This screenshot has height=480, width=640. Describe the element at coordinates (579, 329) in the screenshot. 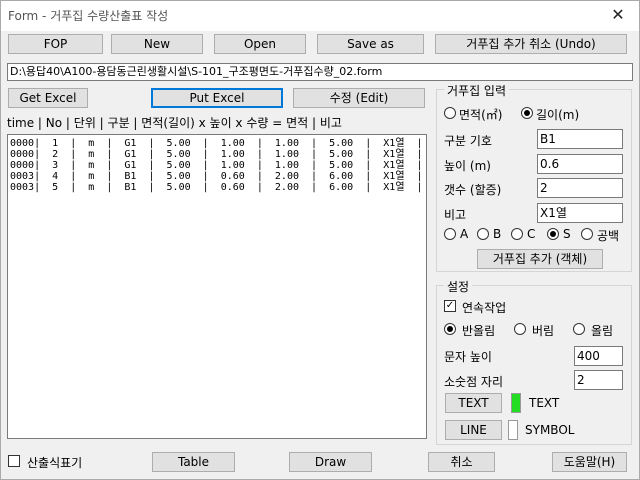

I see `ceil-radio` at that location.